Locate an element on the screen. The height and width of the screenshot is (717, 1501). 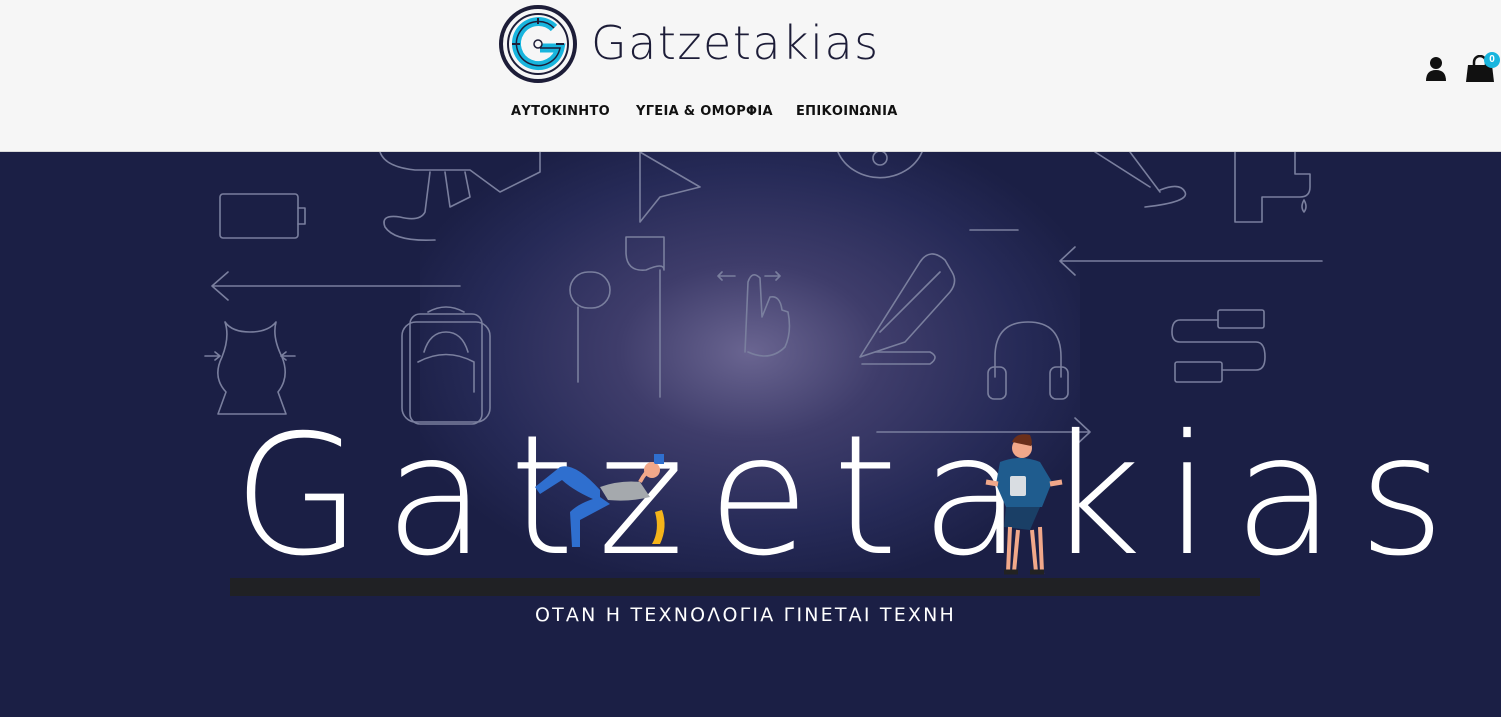
standing-person-icon is located at coordinates (1024, 504).